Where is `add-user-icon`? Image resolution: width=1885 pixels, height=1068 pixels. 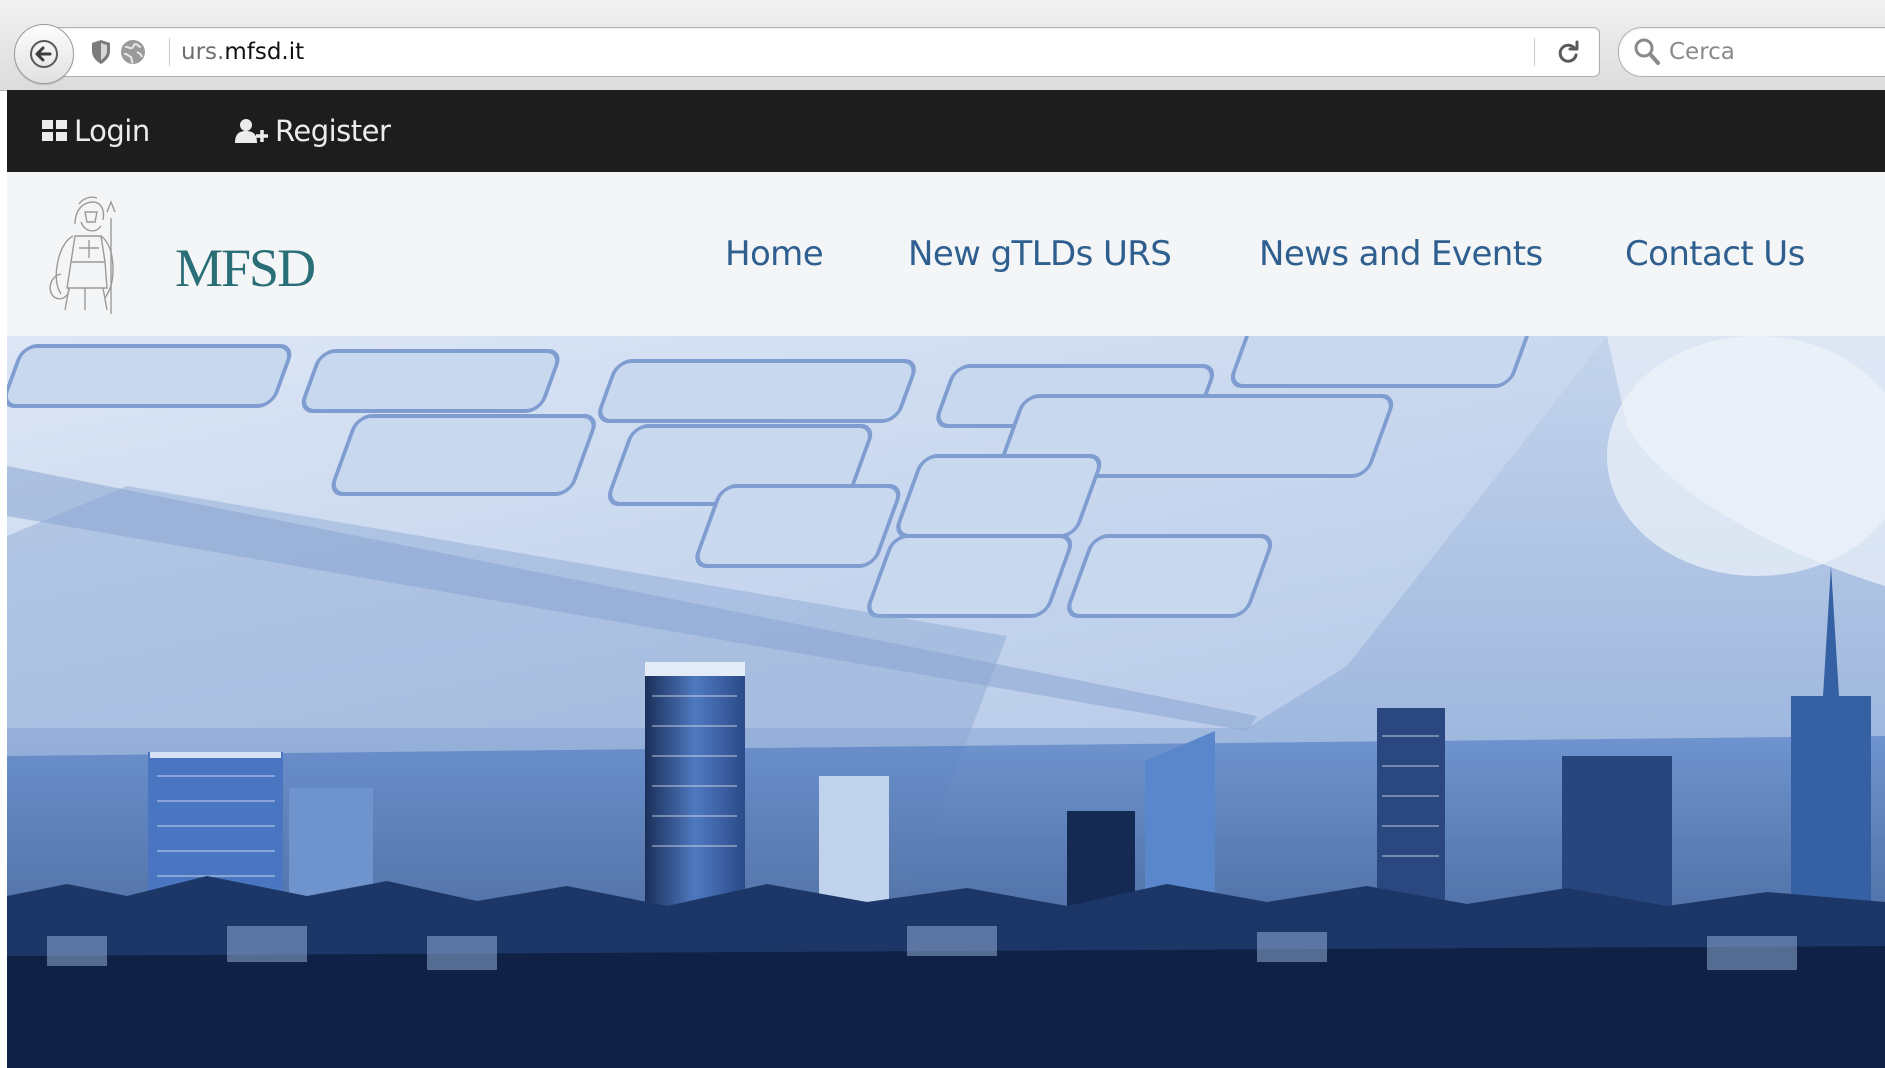
add-user-icon is located at coordinates (252, 131).